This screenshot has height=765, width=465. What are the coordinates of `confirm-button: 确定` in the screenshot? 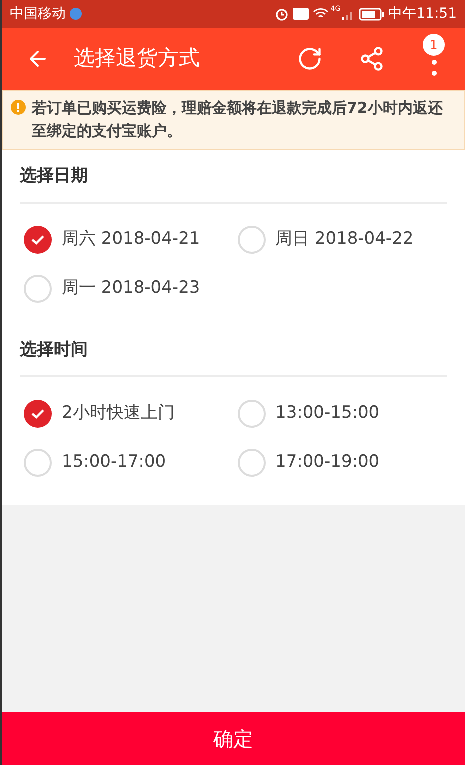 It's located at (233, 738).